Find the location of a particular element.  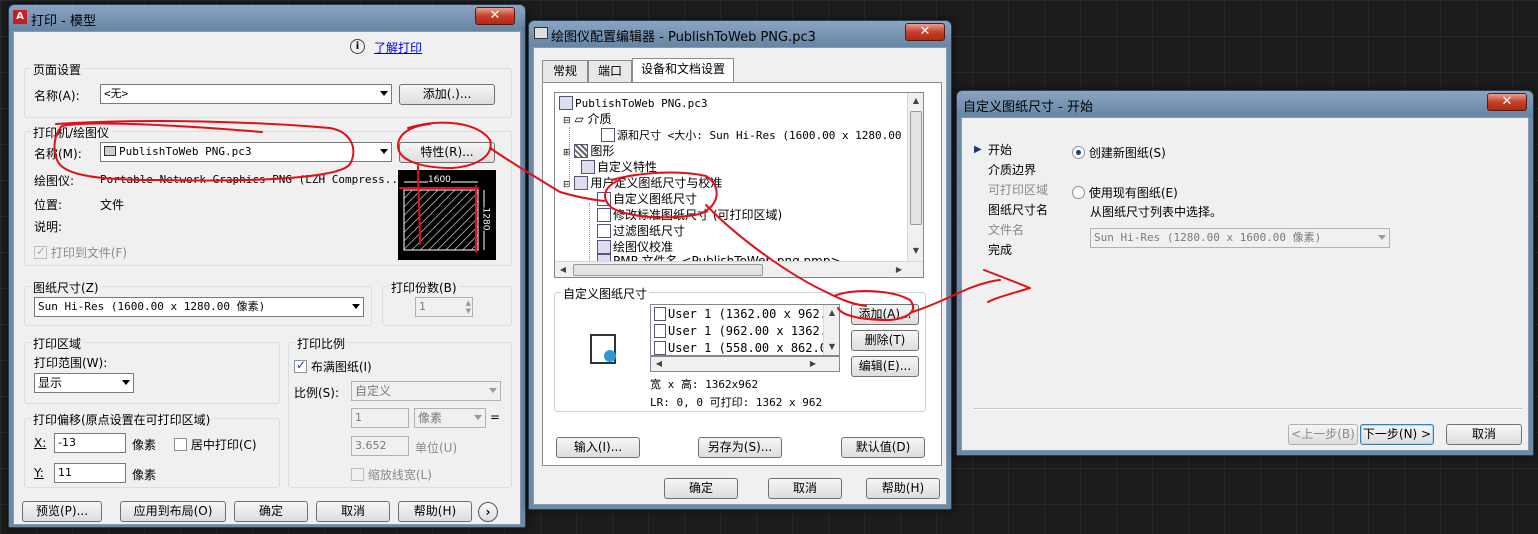

expand-arrow-icon: › is located at coordinates (488, 512).